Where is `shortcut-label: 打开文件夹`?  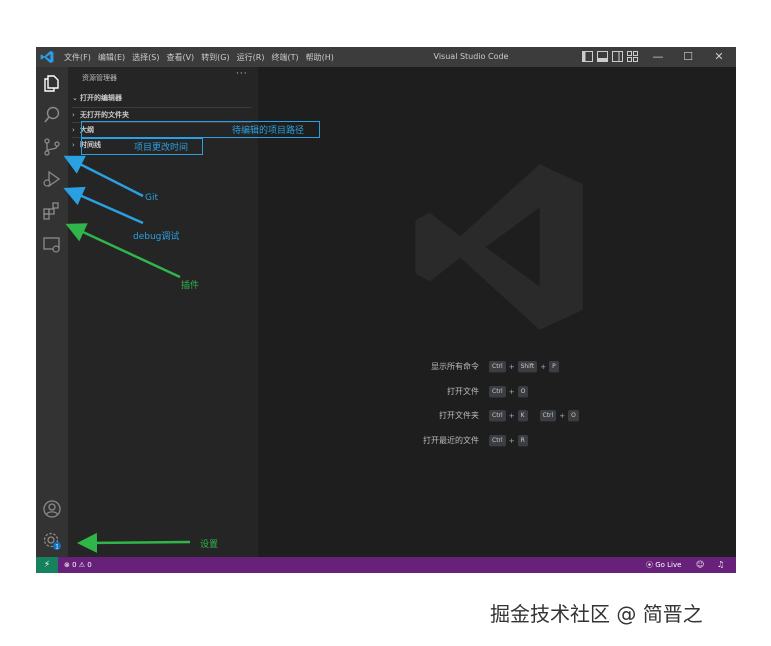 shortcut-label: 打开文件夹 is located at coordinates (459, 415).